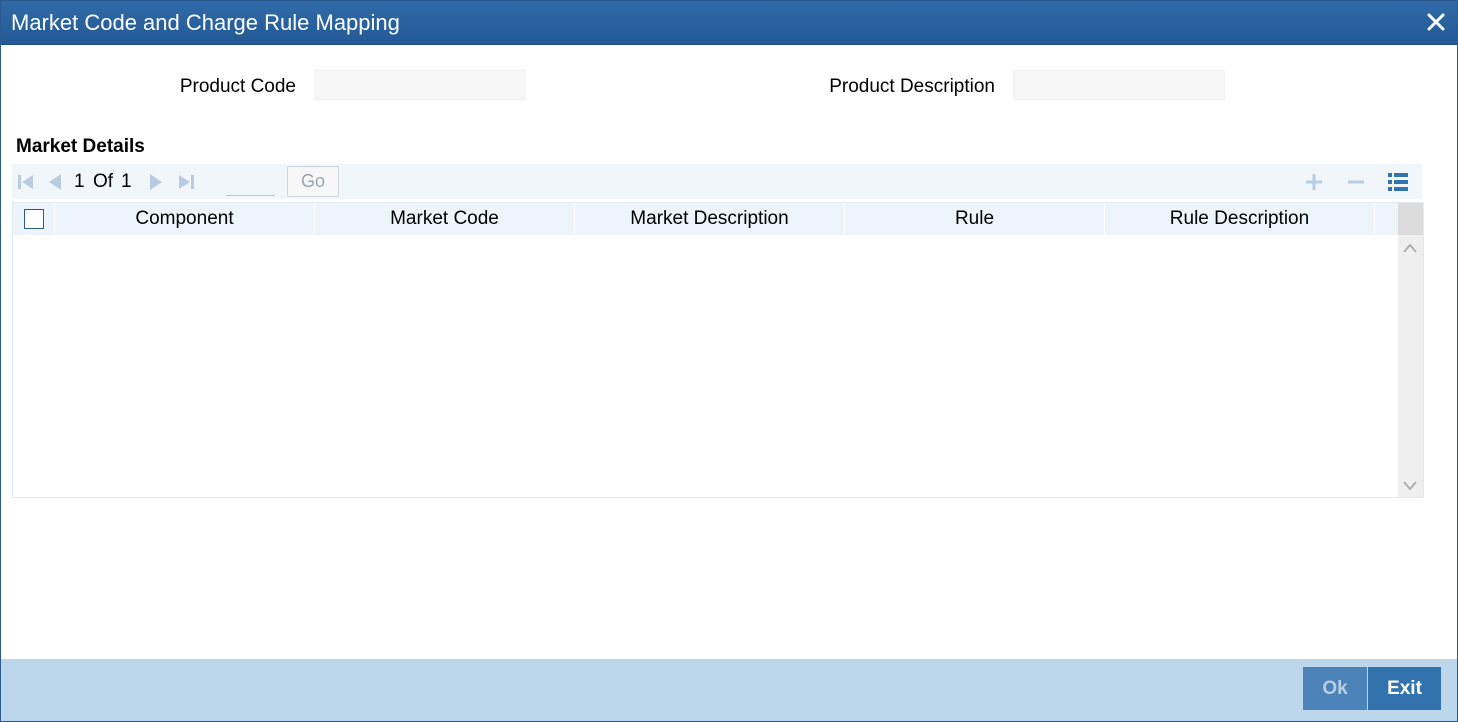  I want to click on next-page-icon, so click(156, 182).